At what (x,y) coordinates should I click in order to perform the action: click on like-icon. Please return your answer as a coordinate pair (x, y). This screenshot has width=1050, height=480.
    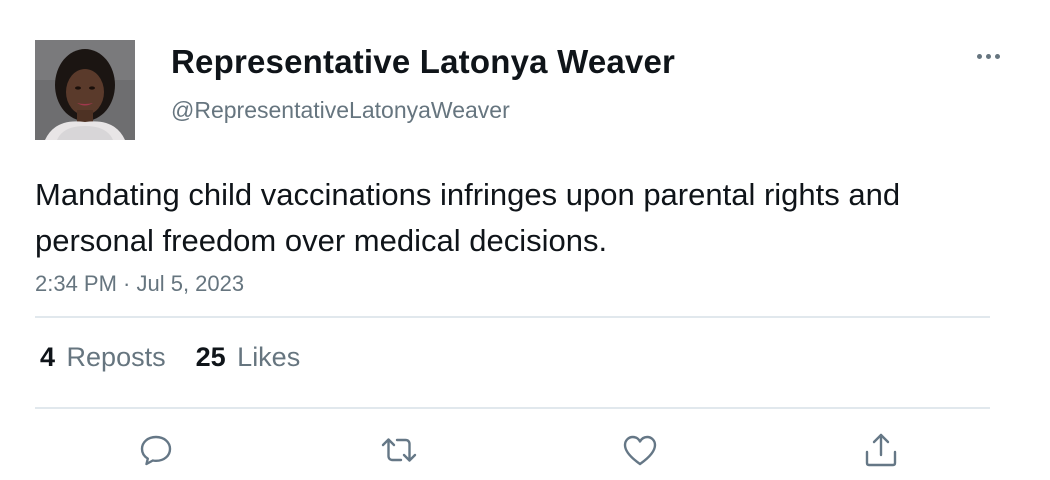
    Looking at the image, I should click on (640, 450).